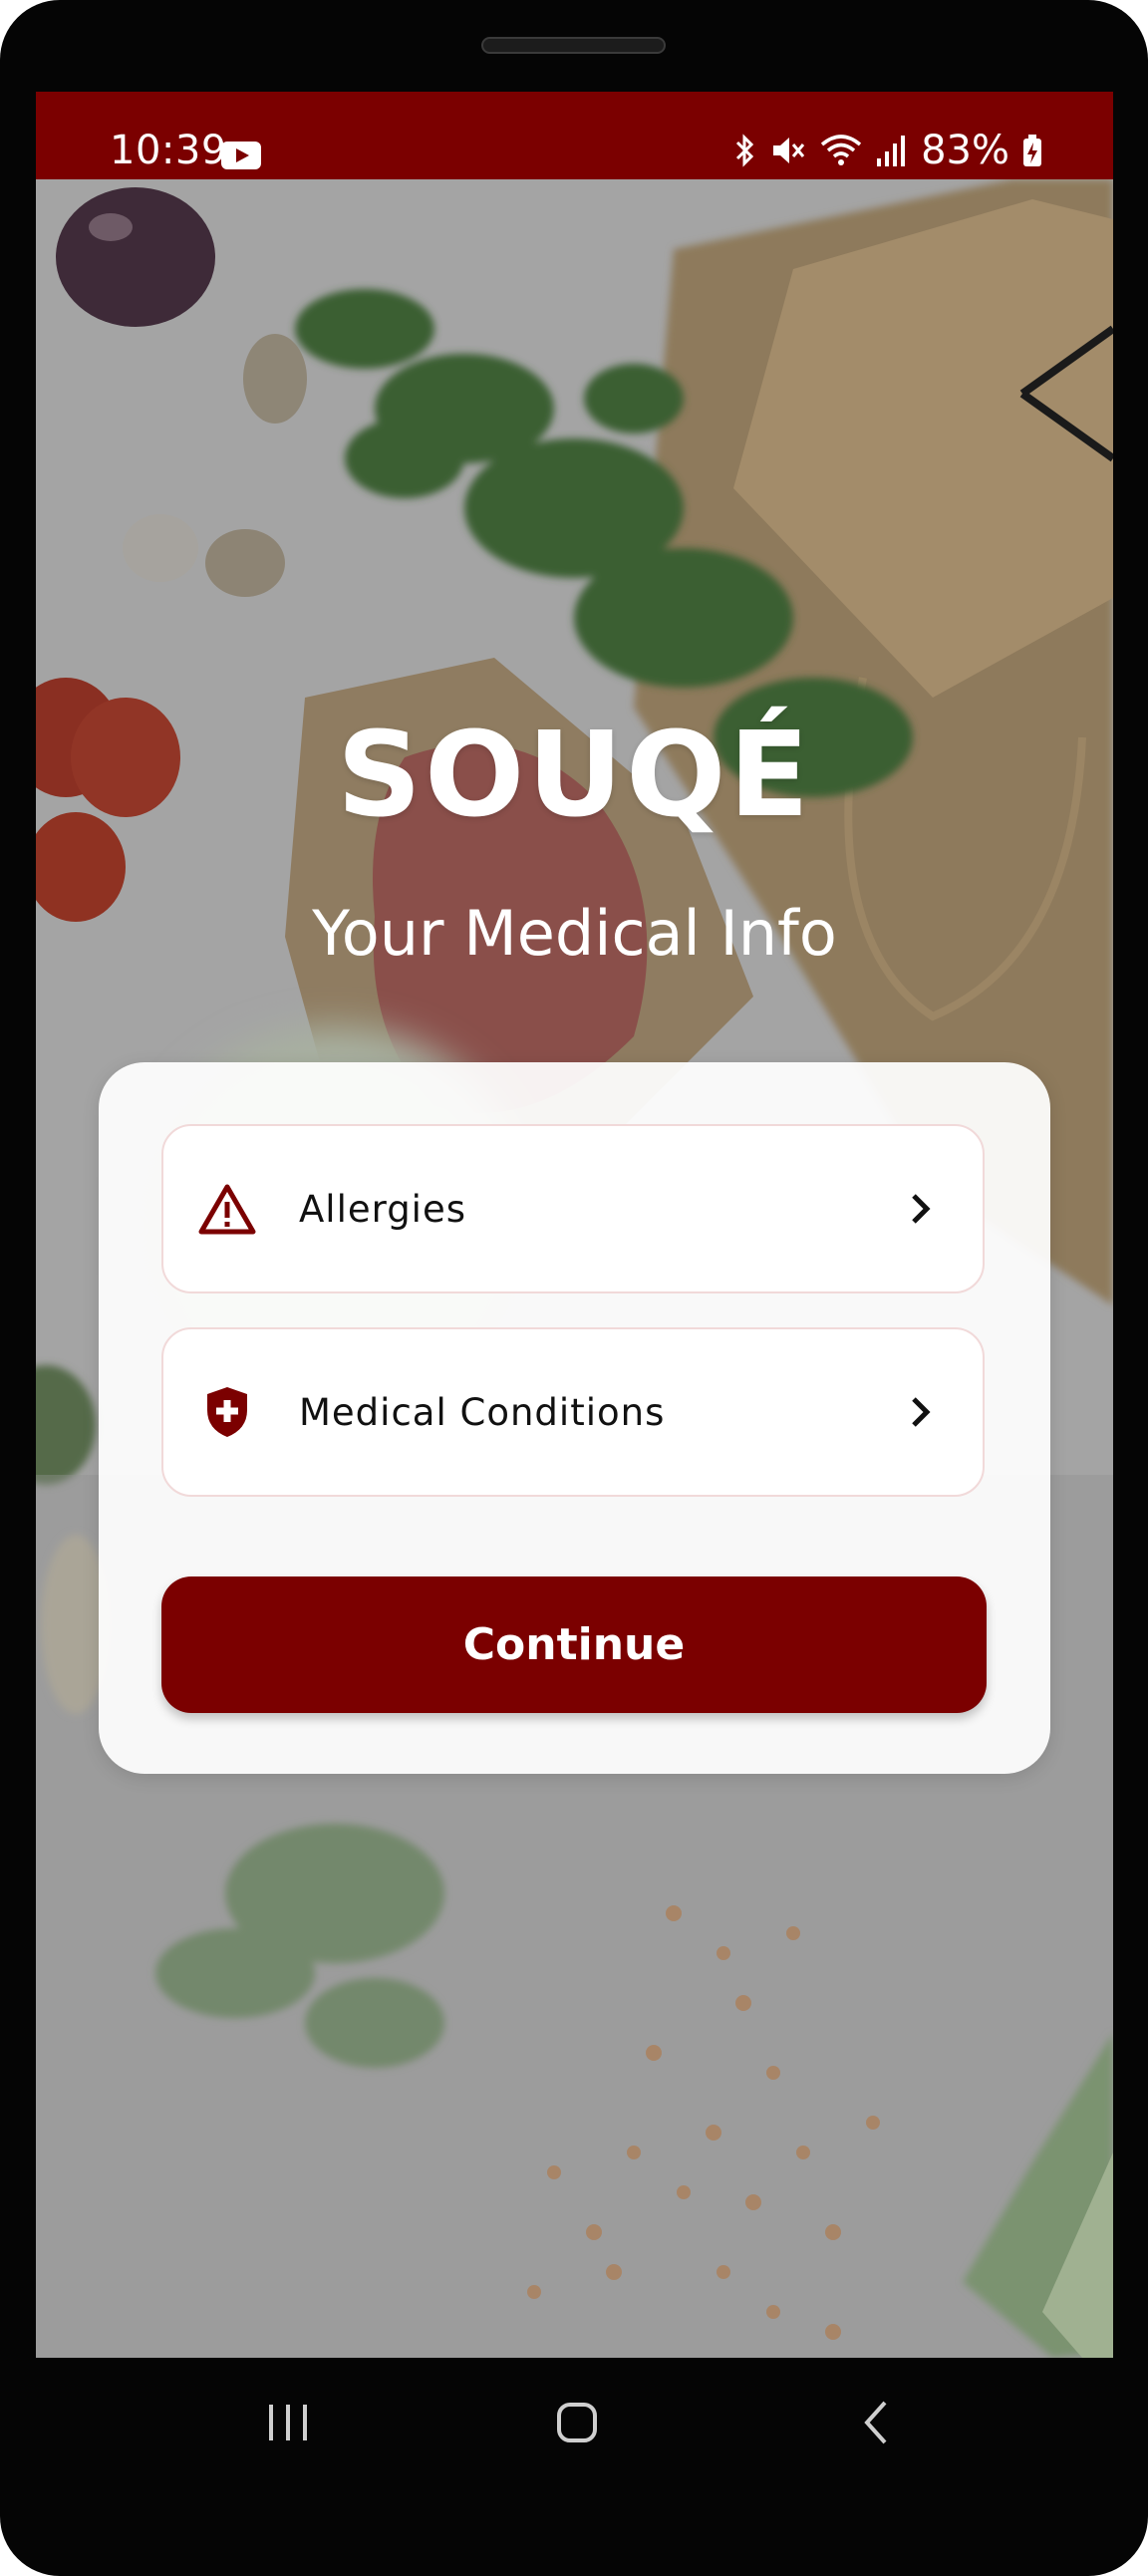 This screenshot has height=2576, width=1148. I want to click on recent-apps-icon, so click(288, 2422).